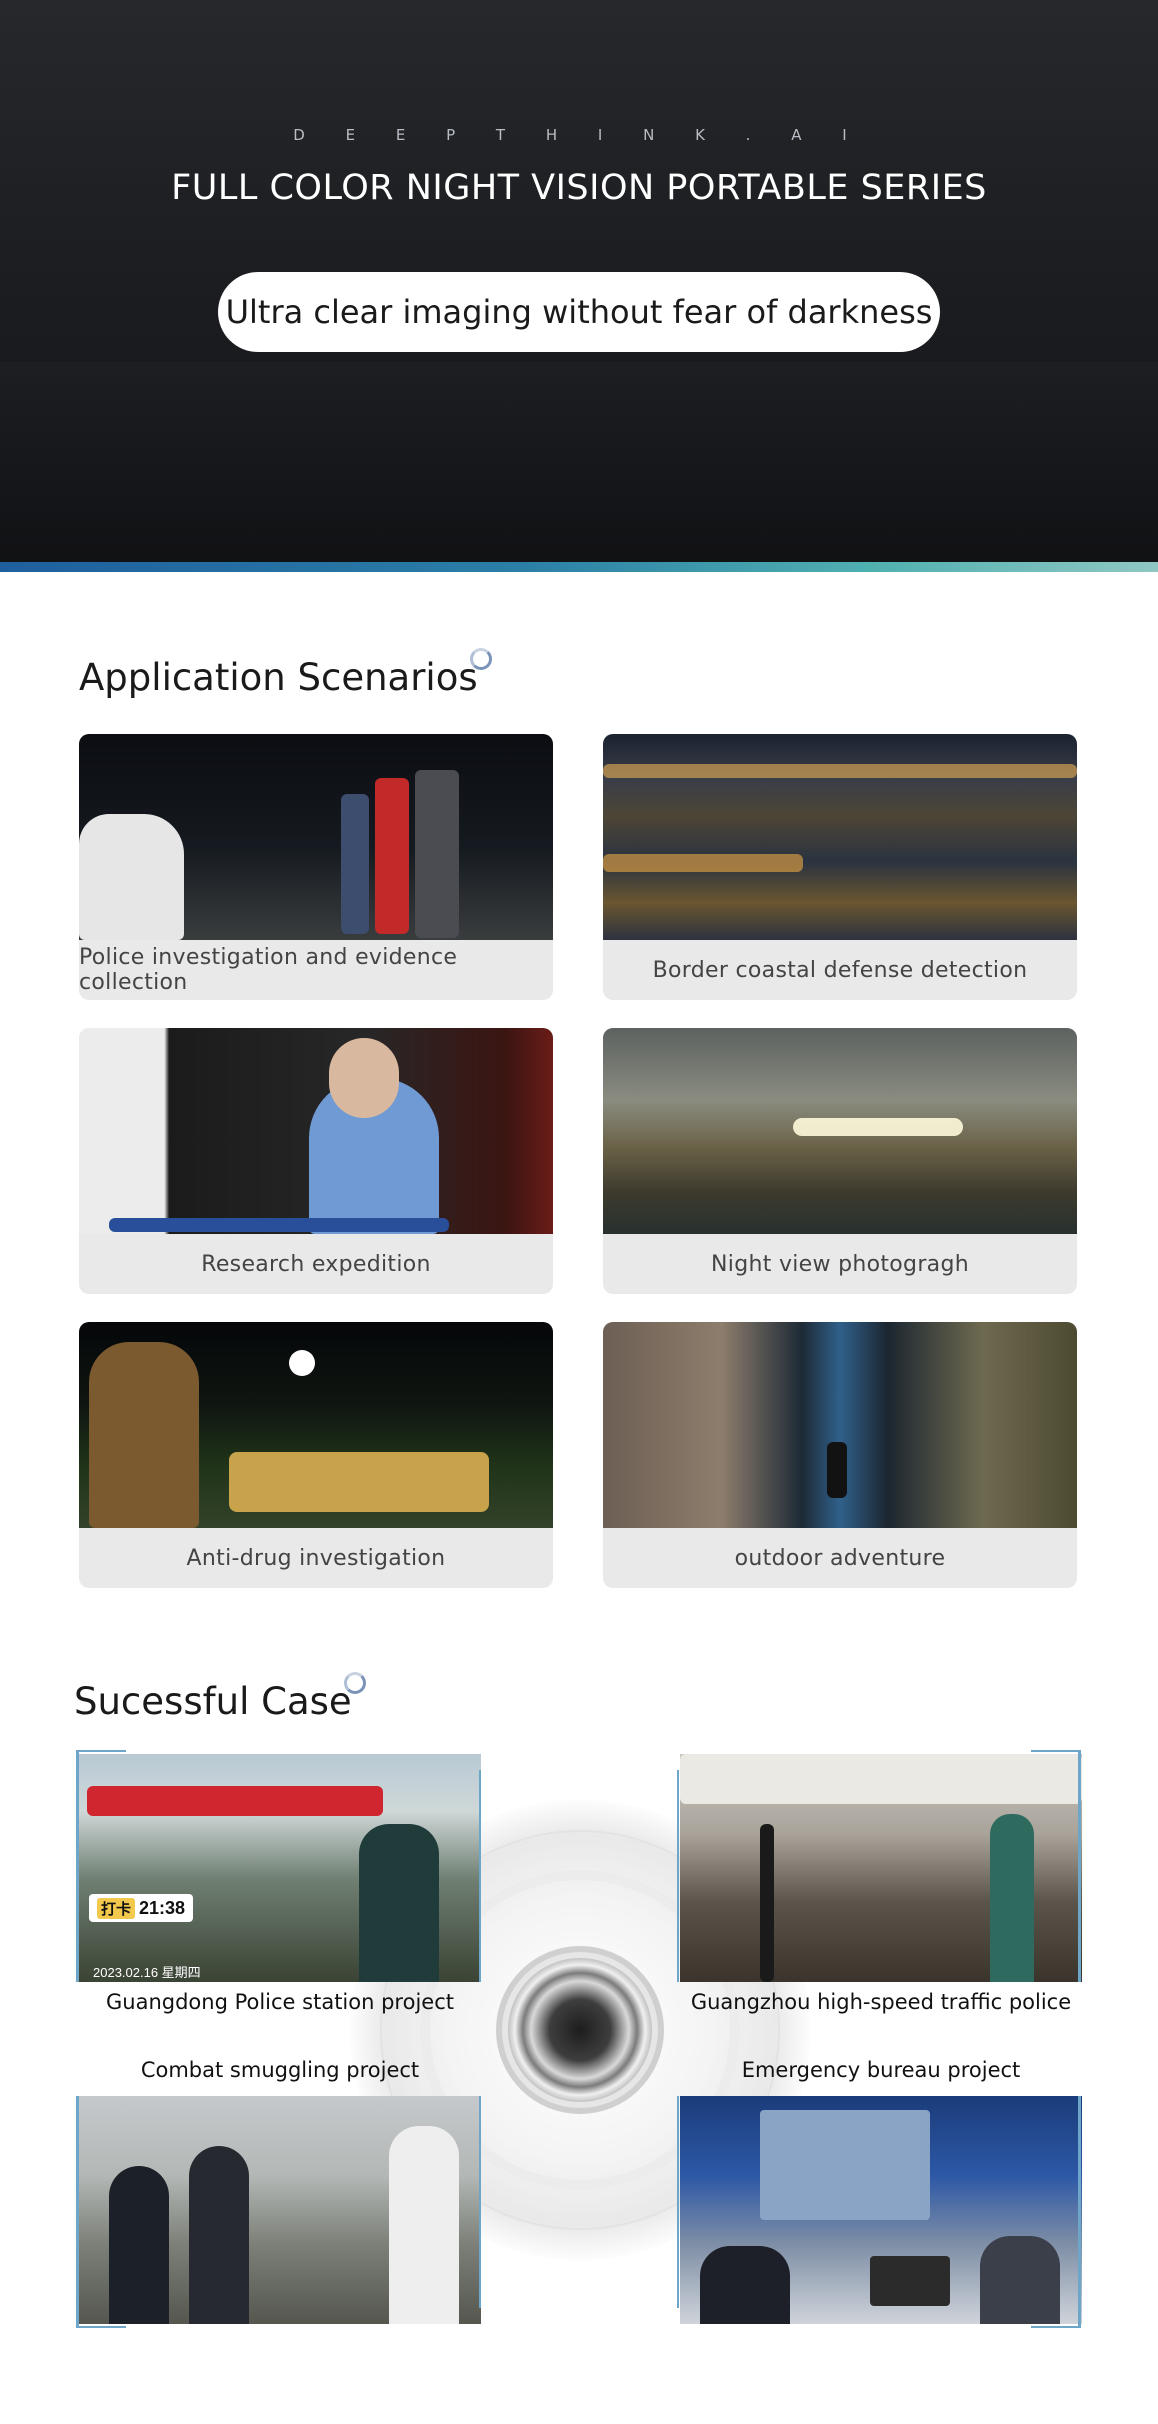  Describe the element at coordinates (316, 1558) in the screenshot. I see `scenario-label: Anti-drug investigation` at that location.